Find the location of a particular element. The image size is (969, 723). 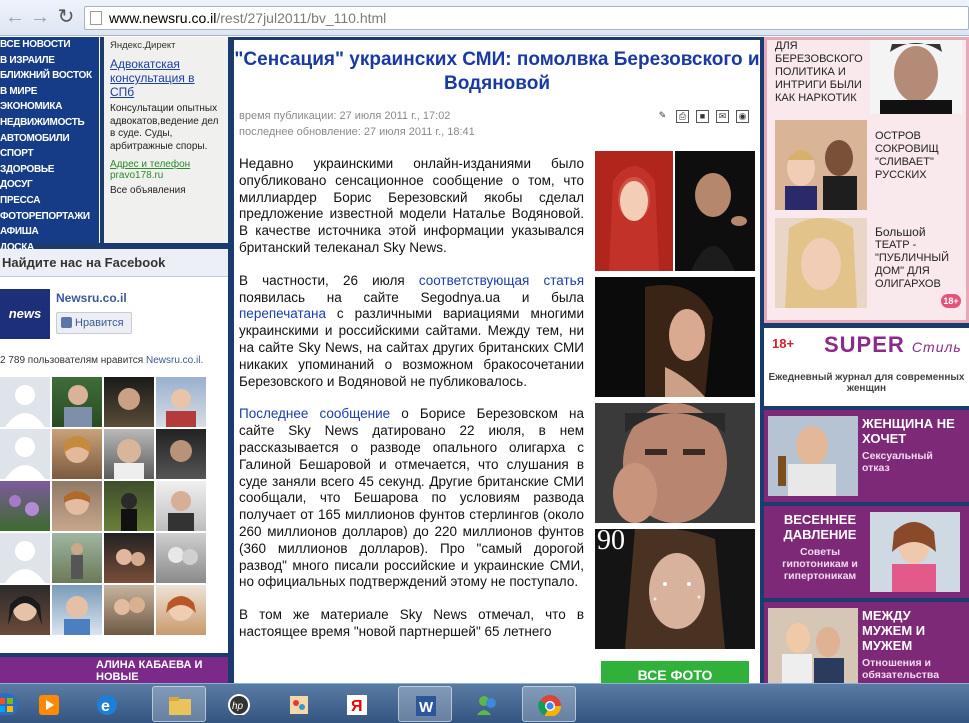

ad-woman-refuses: ЖЕНЩИНА НЕ ХОЧЕТ Сексуальный отказ is located at coordinates (866, 456).